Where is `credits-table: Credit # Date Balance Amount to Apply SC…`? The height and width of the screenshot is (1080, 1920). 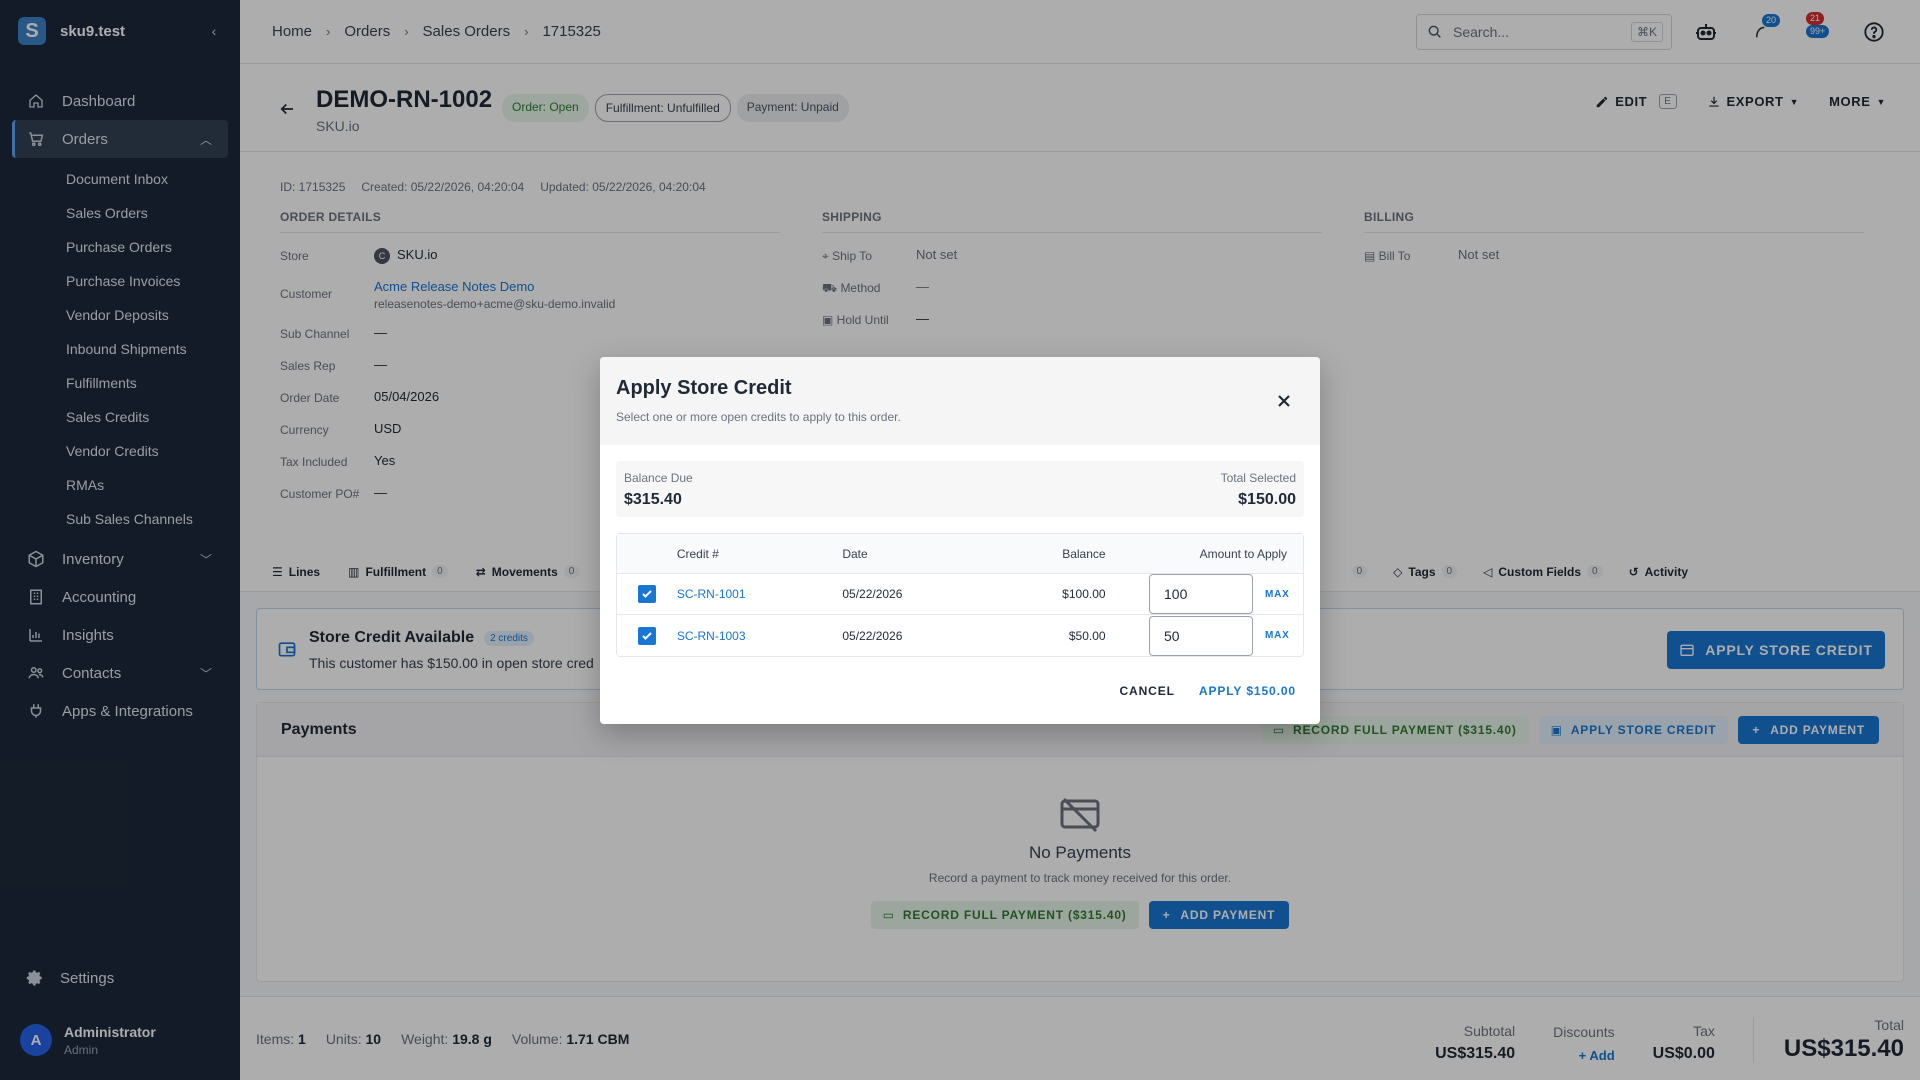
credits-table: Credit # Date Balance Amount to Apply SC… is located at coordinates (960, 595).